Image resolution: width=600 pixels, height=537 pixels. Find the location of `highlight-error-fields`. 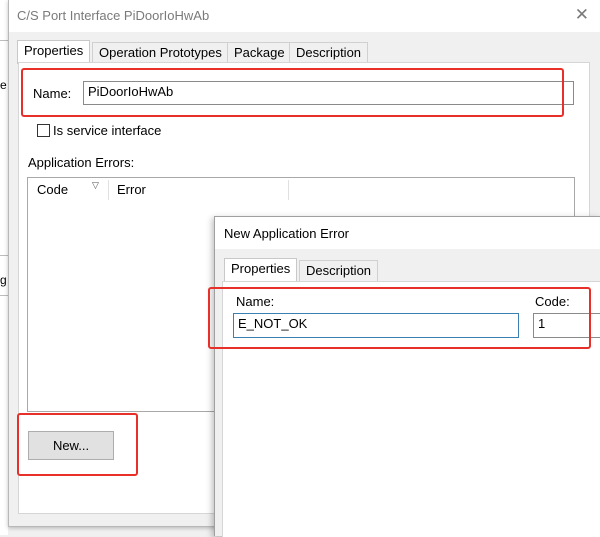

highlight-error-fields is located at coordinates (399, 318).